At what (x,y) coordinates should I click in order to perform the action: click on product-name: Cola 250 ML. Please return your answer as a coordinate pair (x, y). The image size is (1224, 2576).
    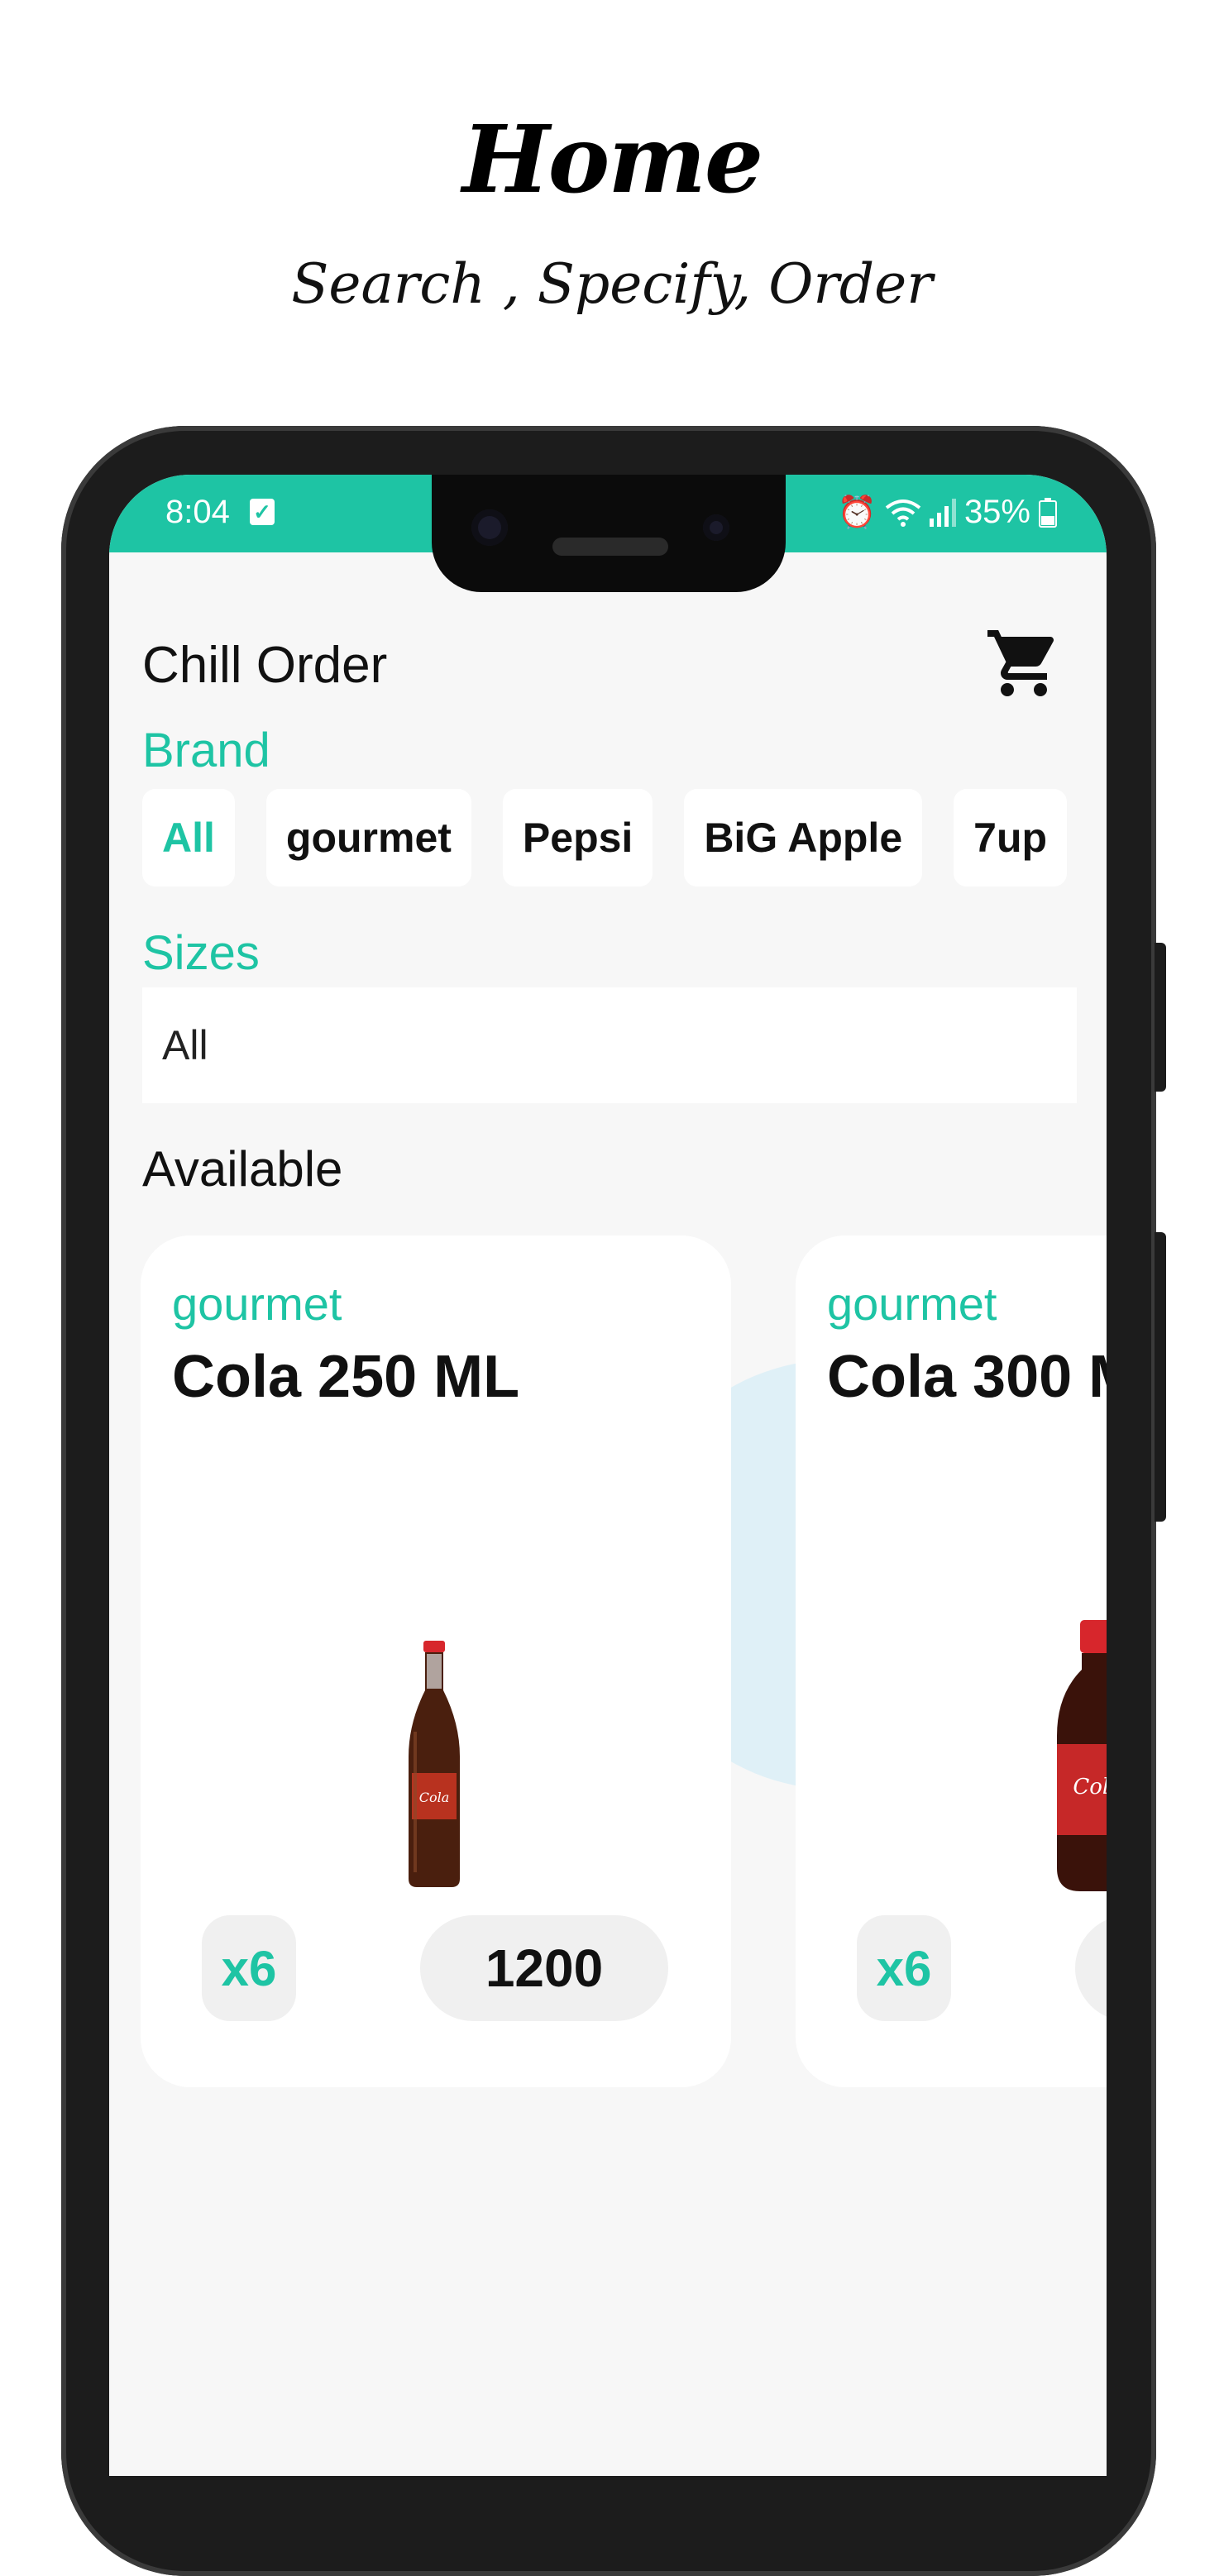
    Looking at the image, I should click on (346, 1377).